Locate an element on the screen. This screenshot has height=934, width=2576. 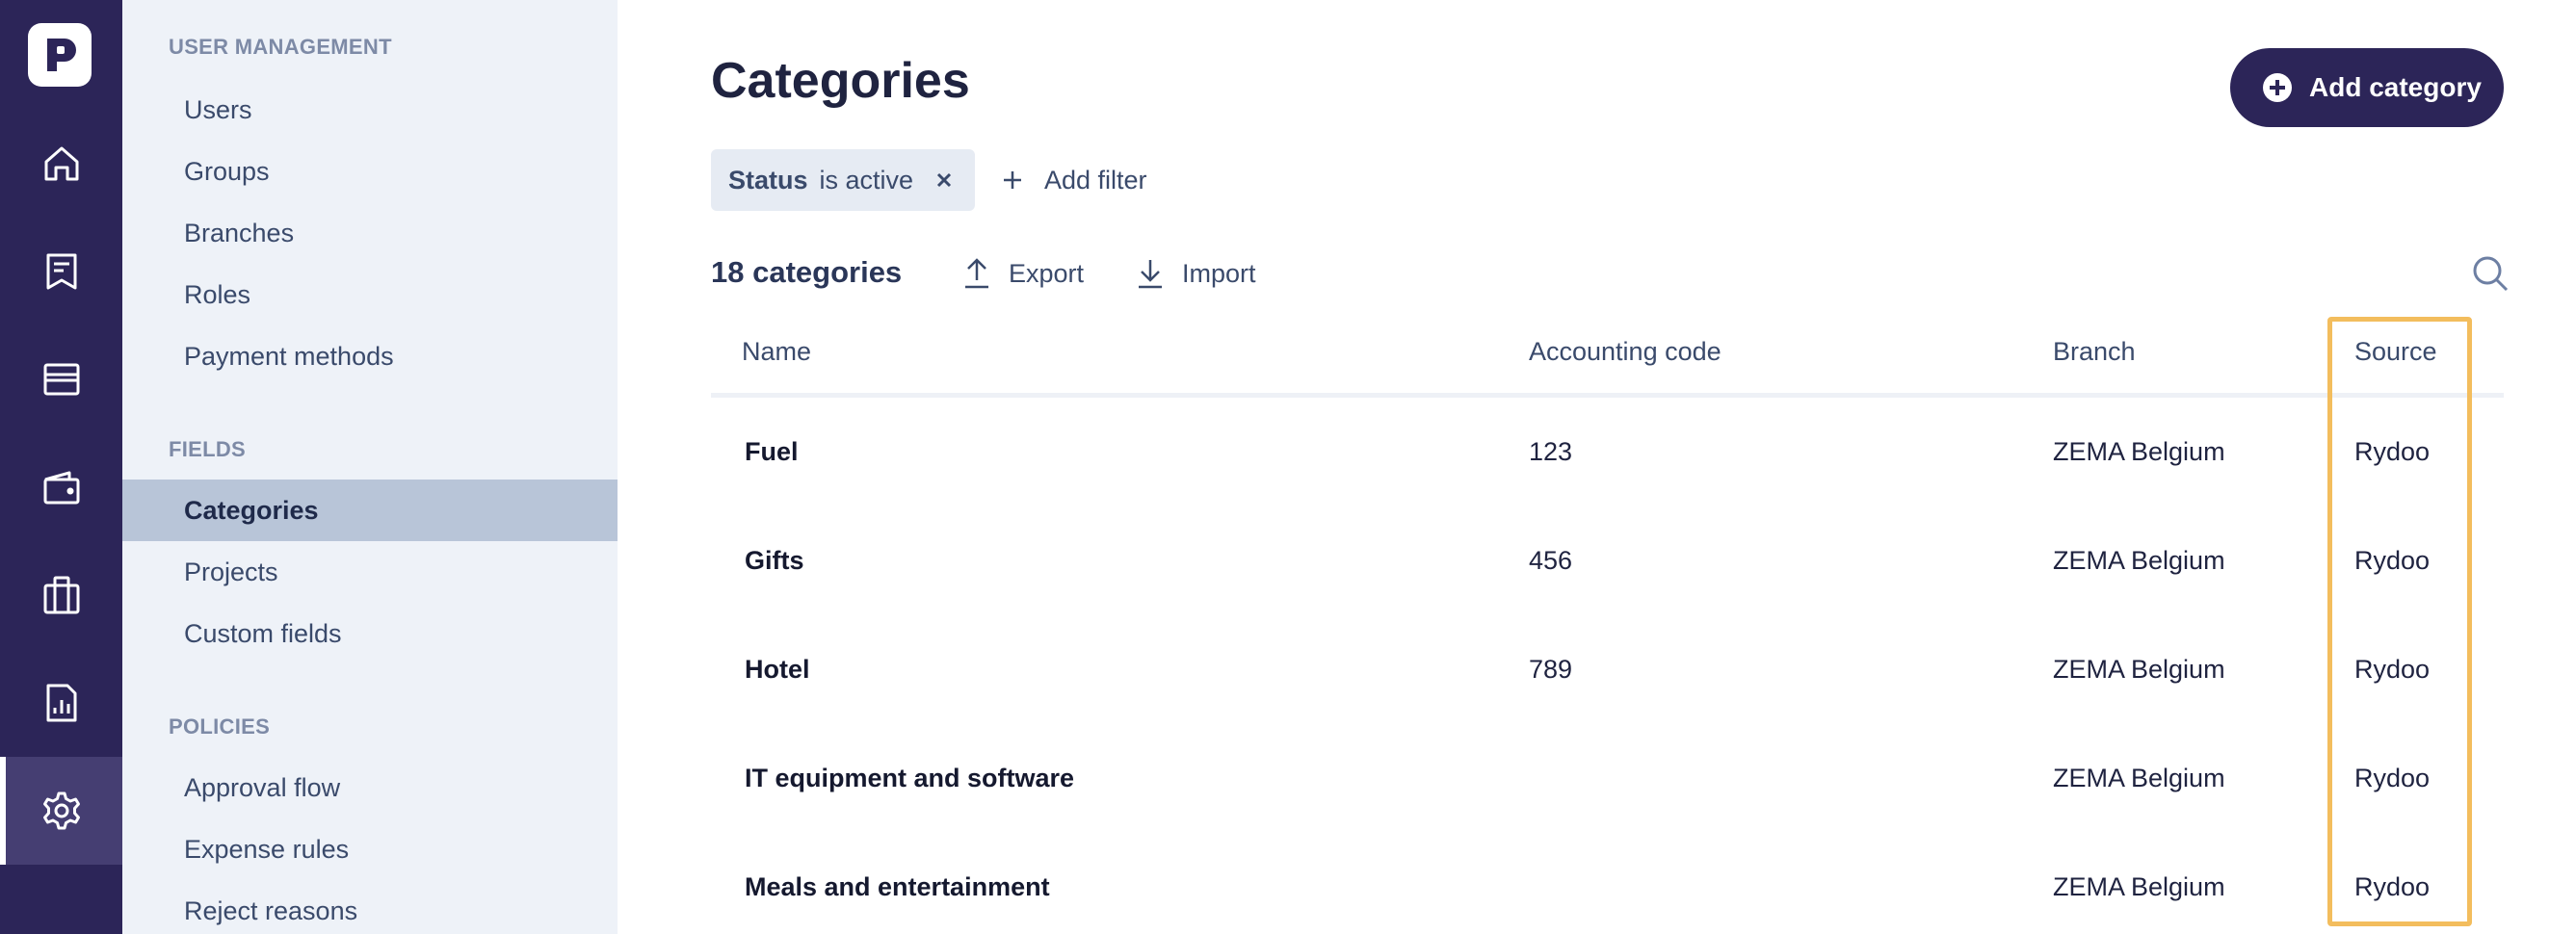
add-filter-button: Add filter is located at coordinates (1075, 180).